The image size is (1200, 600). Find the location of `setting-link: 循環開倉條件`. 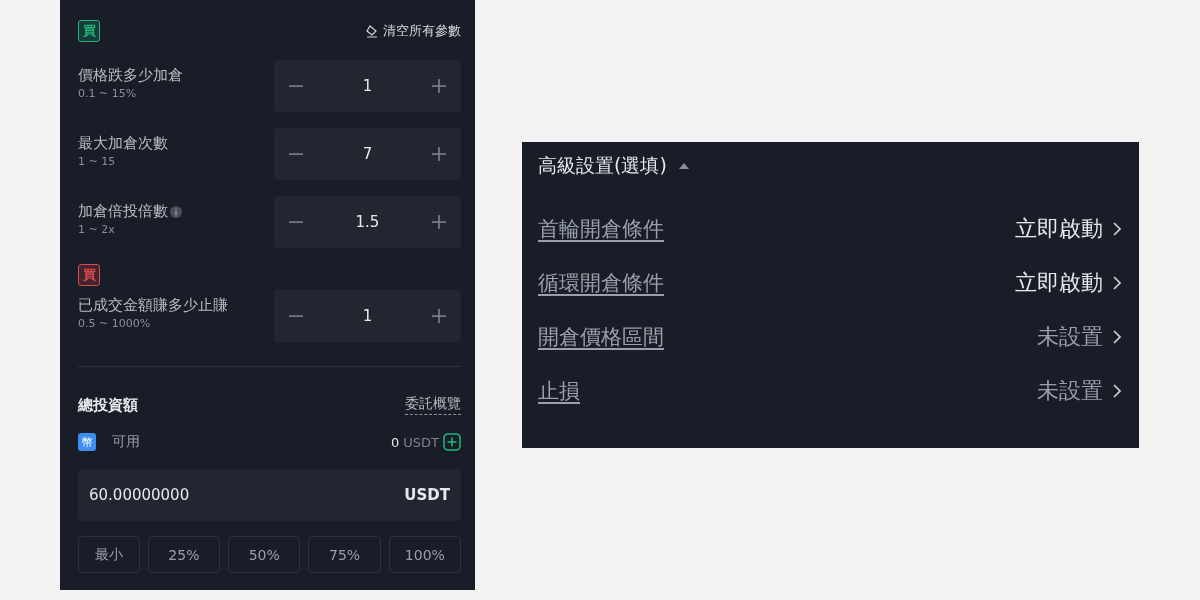

setting-link: 循環開倉條件 is located at coordinates (601, 283).